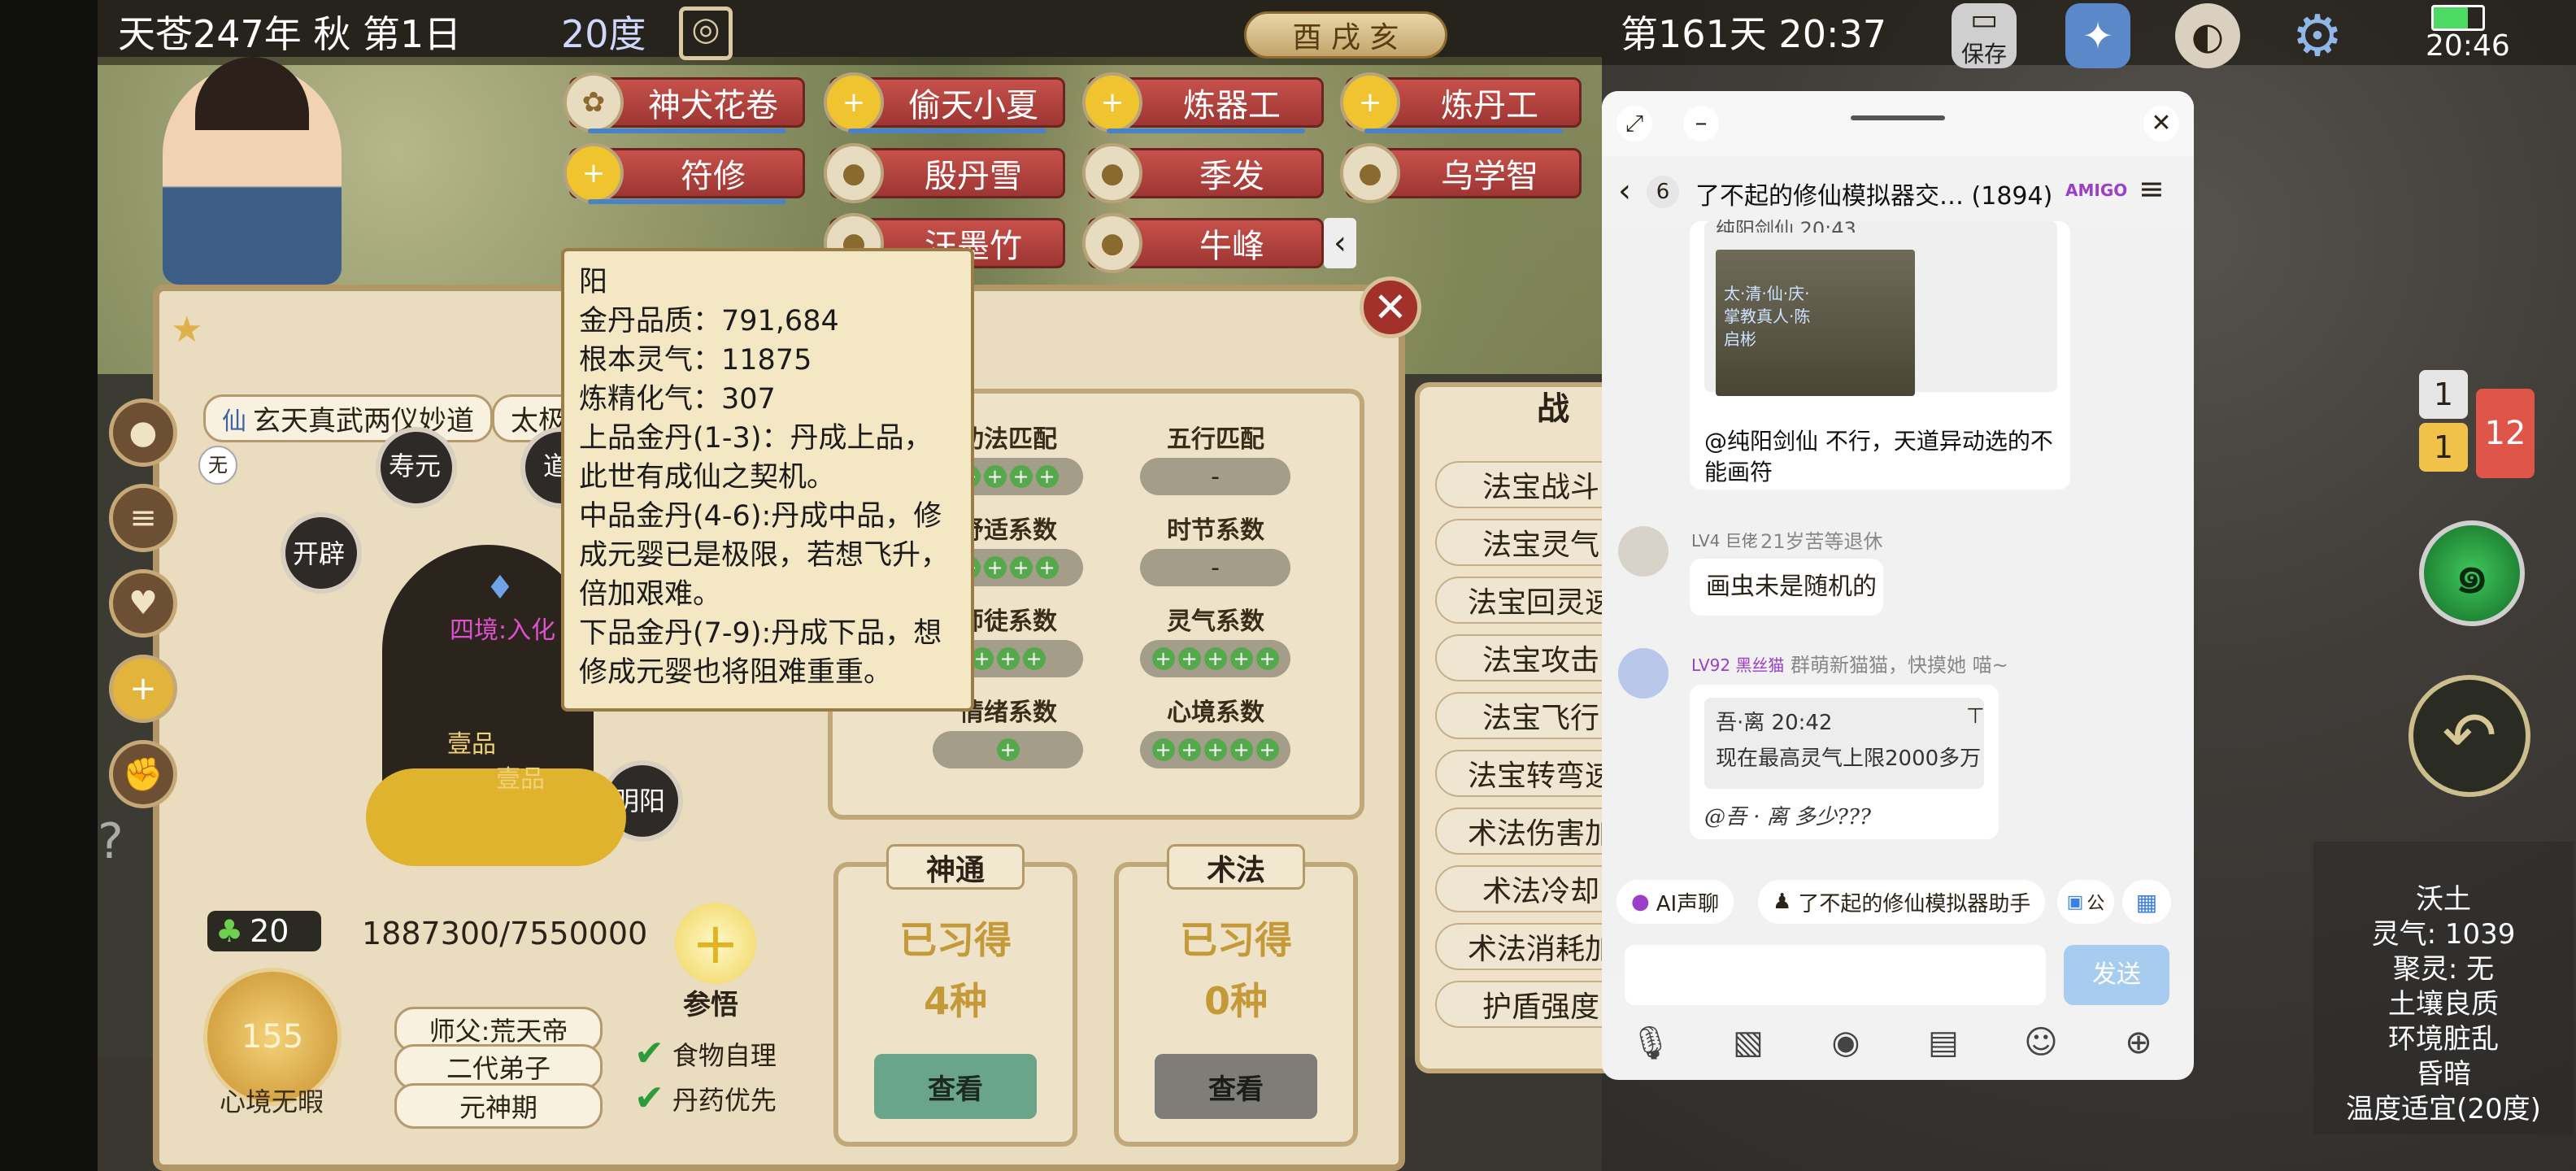 The height and width of the screenshot is (1171, 2576). I want to click on npc-name: 乌学智, so click(1490, 177).